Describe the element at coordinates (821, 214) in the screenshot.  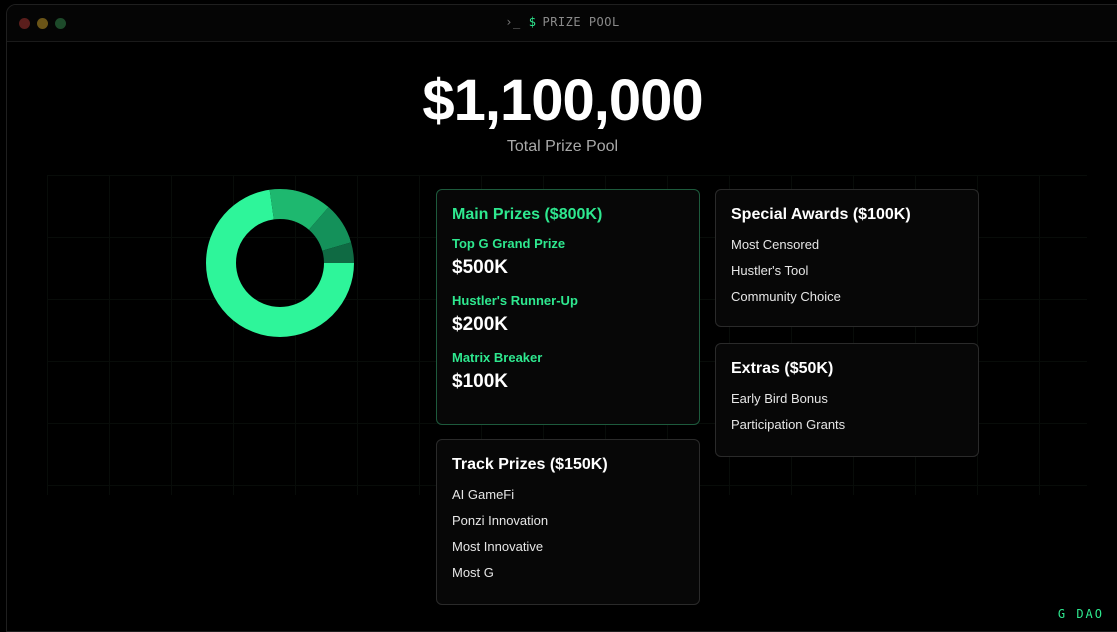
I see `special-awards-title: Special Awards ($100K)` at that location.